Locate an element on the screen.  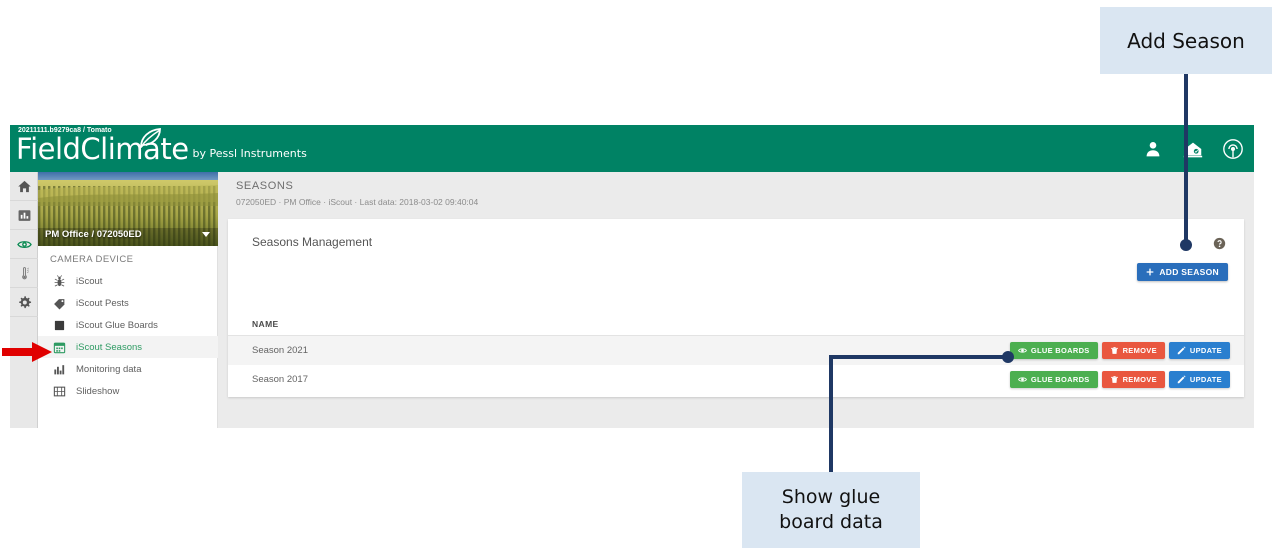
header-icon-group is located at coordinates (1193, 148).